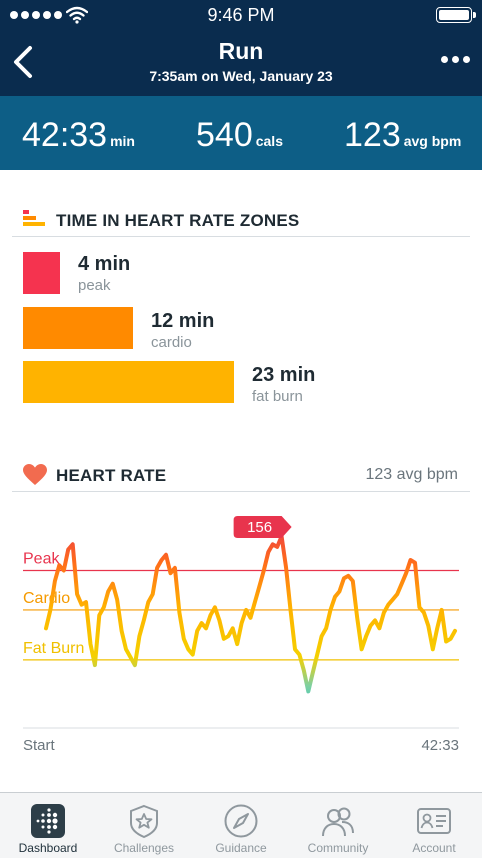 The image size is (482, 858). What do you see at coordinates (144, 848) in the screenshot?
I see `tab-label: Challenges` at bounding box center [144, 848].